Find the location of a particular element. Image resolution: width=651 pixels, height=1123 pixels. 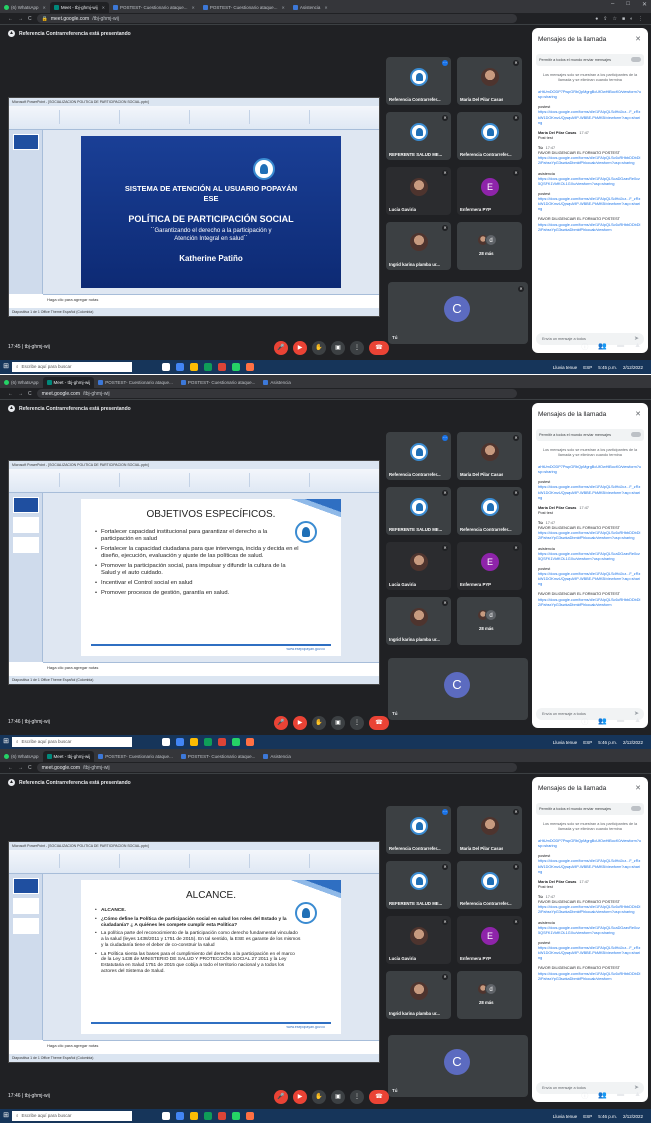

menu-icon: ⋮ is located at coordinates (640, 19).